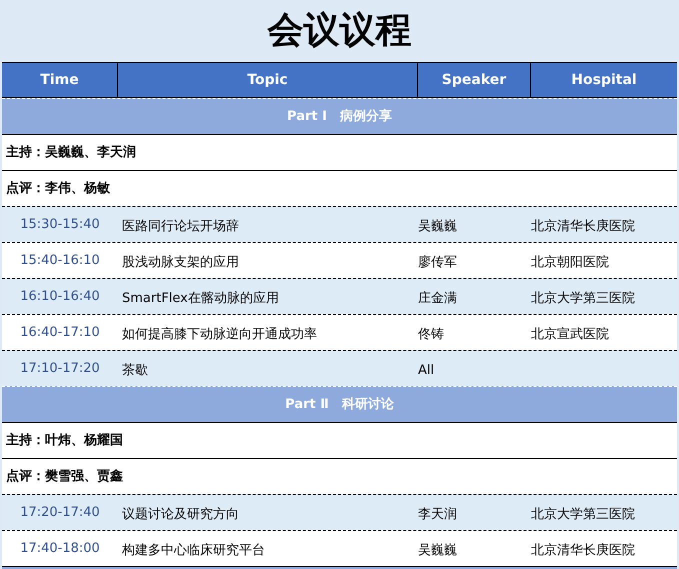 The image size is (679, 569). What do you see at coordinates (437, 262) in the screenshot?
I see `speaker-cell: 廖传军` at bounding box center [437, 262].